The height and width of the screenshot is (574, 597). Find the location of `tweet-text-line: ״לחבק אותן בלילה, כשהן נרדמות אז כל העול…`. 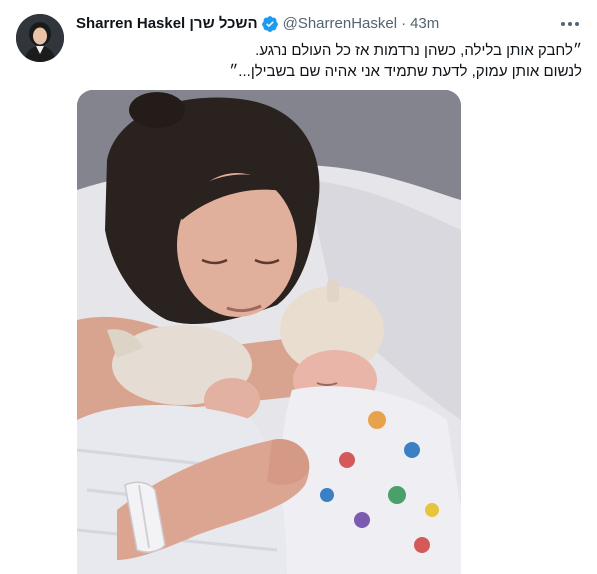

tweet-text-line: ״לחבק אותן בלילה, כשהן נרדמות אז כל העול… is located at coordinates (418, 50).